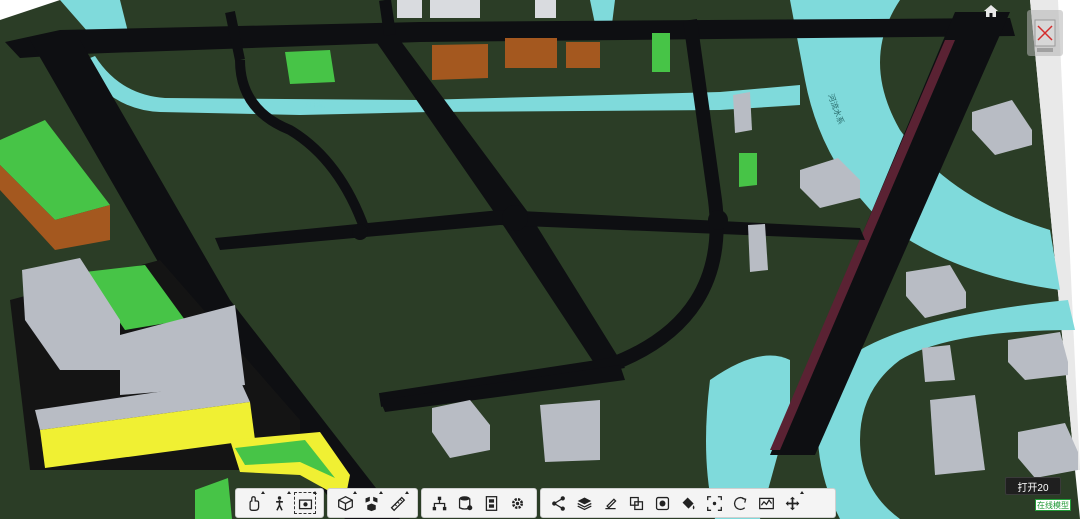 The image size is (1080, 519). I want to click on overlap-icon, so click(636, 503).